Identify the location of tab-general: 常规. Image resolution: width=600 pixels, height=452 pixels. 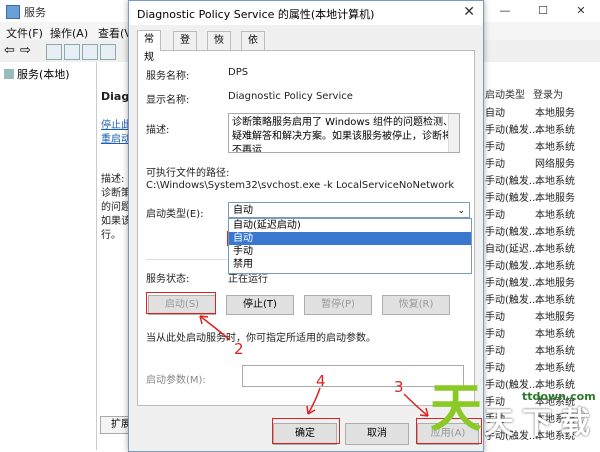
(149, 46).